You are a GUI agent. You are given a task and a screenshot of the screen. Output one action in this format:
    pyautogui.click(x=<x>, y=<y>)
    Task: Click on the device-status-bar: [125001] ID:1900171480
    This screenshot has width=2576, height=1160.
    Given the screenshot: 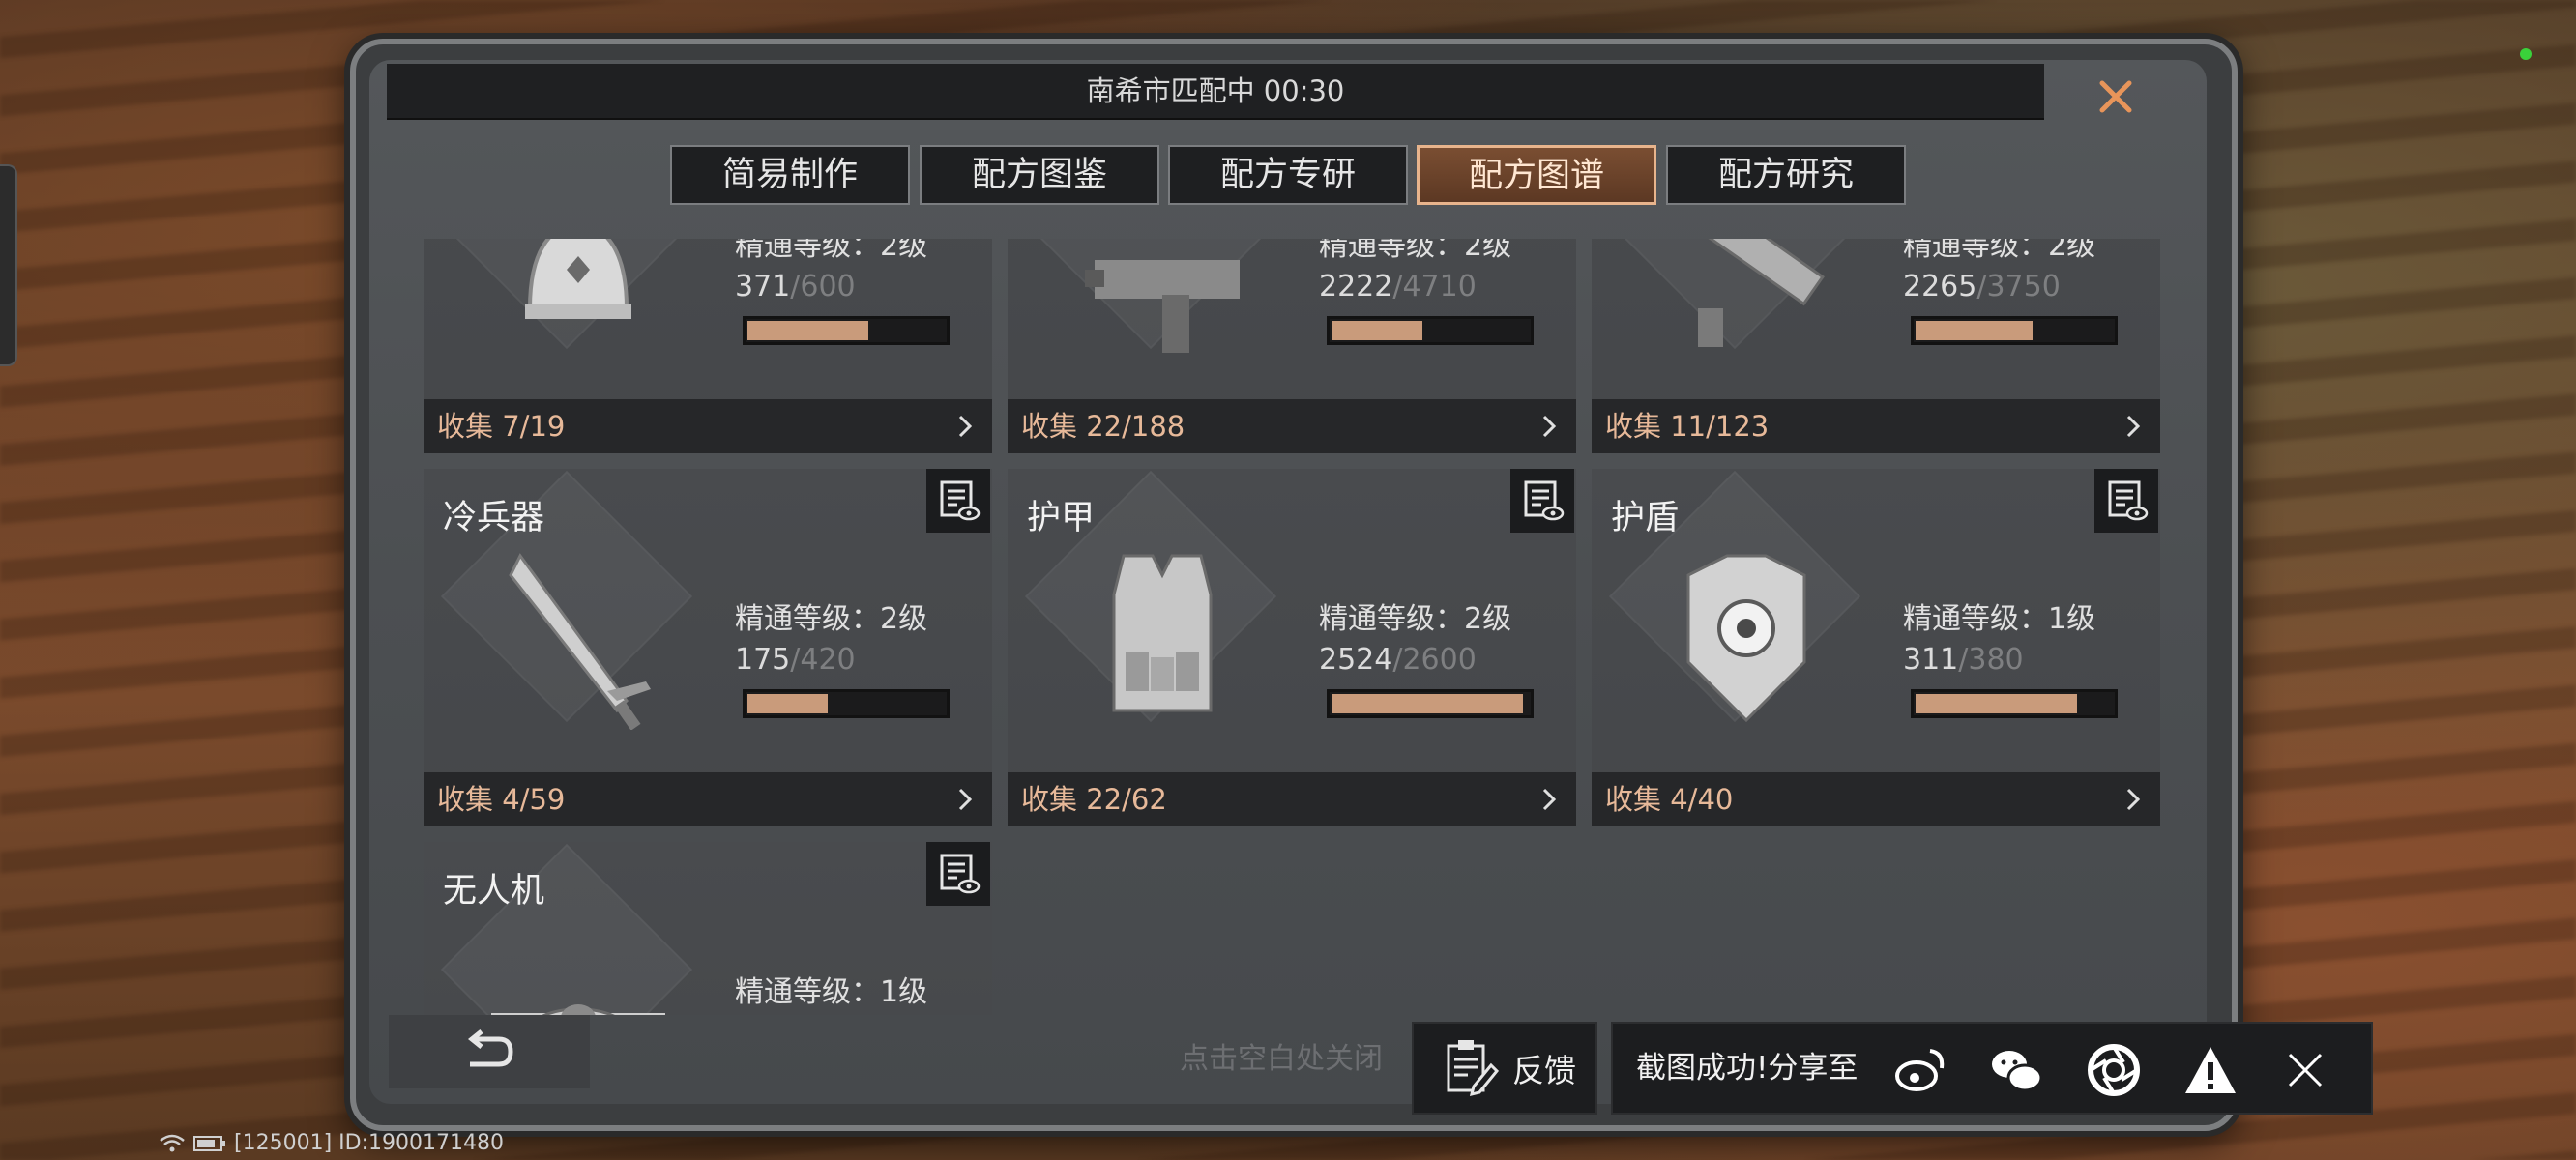 What is the action you would take?
    pyautogui.click(x=331, y=1143)
    